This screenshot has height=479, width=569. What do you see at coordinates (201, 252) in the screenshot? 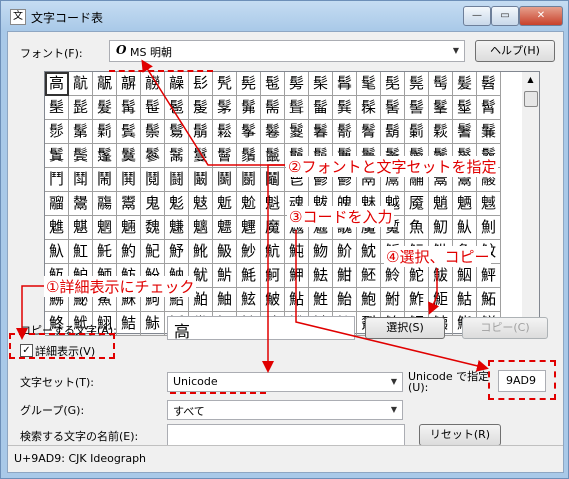
I see `char-cell: 魤` at bounding box center [201, 252].